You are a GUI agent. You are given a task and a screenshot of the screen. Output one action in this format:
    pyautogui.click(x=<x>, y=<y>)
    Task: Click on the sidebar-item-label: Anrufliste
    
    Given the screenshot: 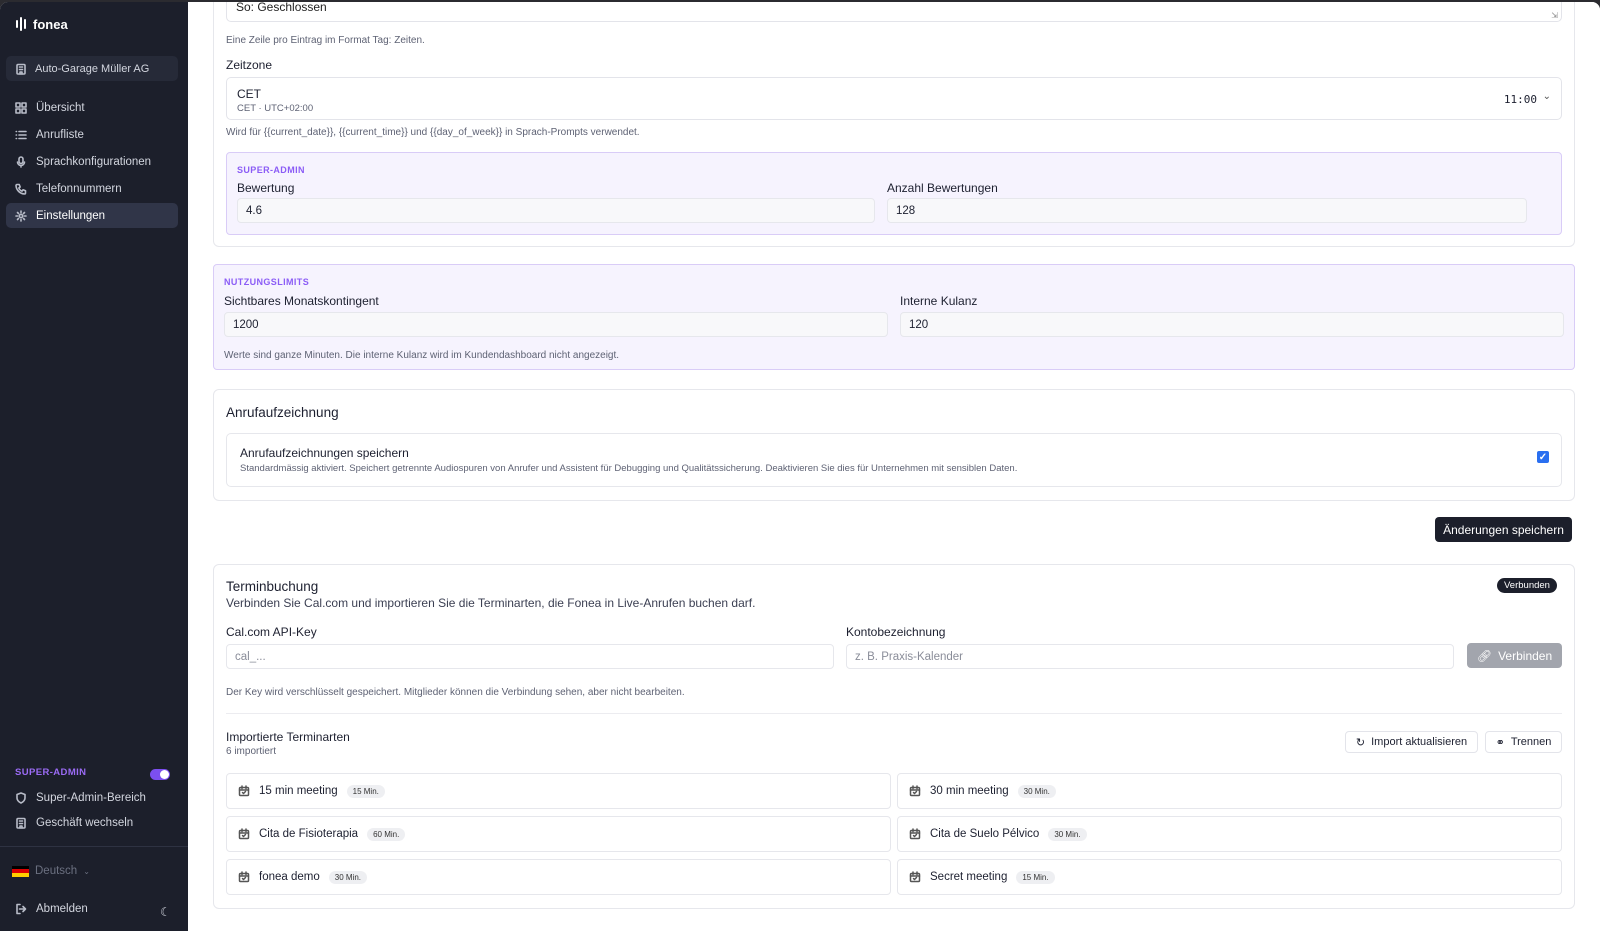 What is the action you would take?
    pyautogui.click(x=60, y=134)
    